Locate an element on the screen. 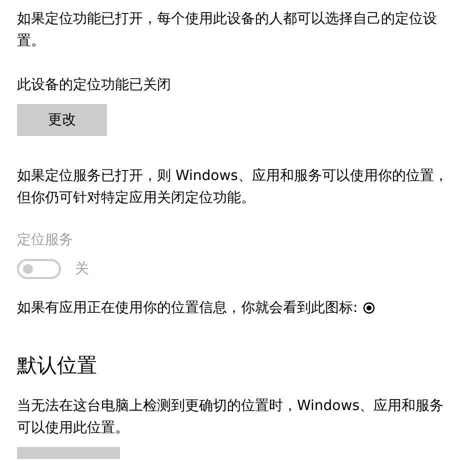 The width and height of the screenshot is (463, 461). device-status-text: 此设备的定位功能已关闭 is located at coordinates (94, 85).